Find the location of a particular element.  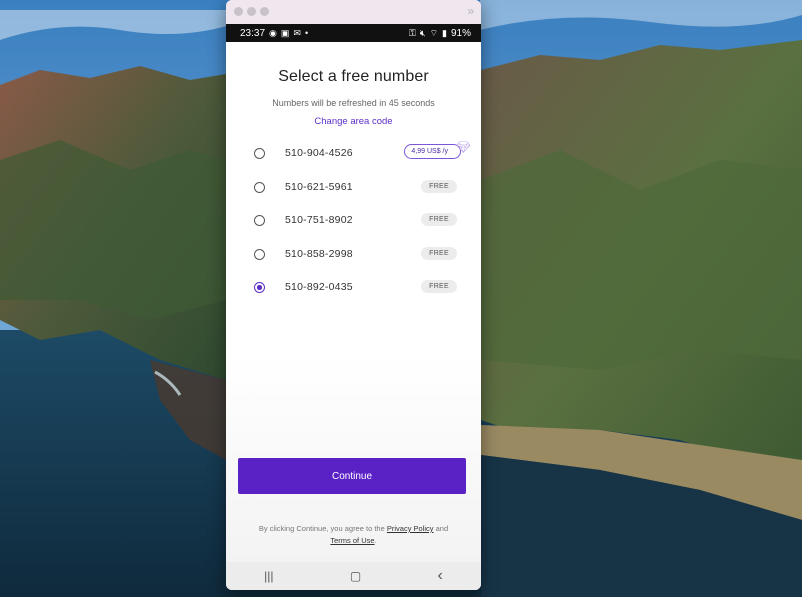

home-icon: ▢ is located at coordinates (355, 576).